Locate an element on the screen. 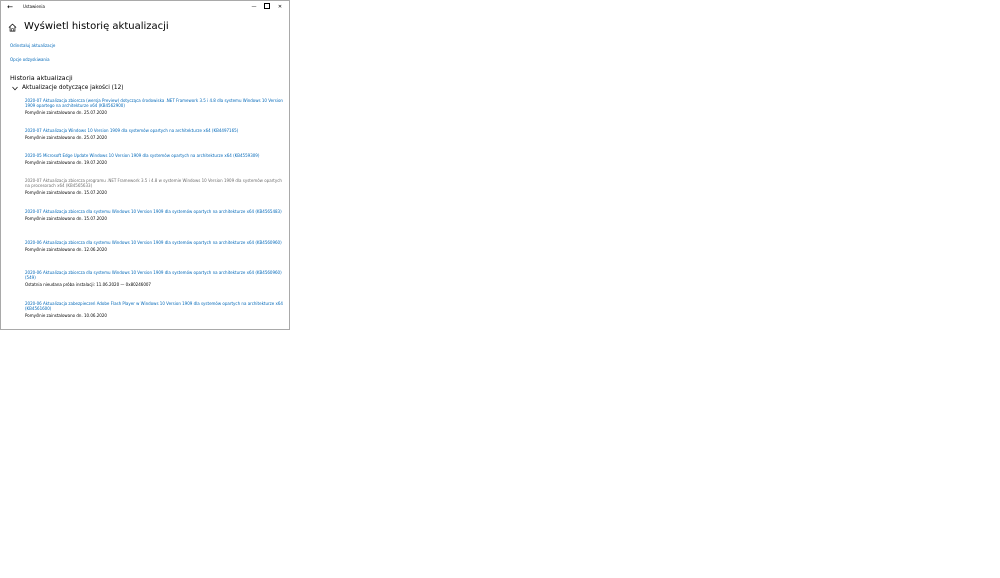  recovery-options-link: Opcje odzyskiwania is located at coordinates (30, 60).